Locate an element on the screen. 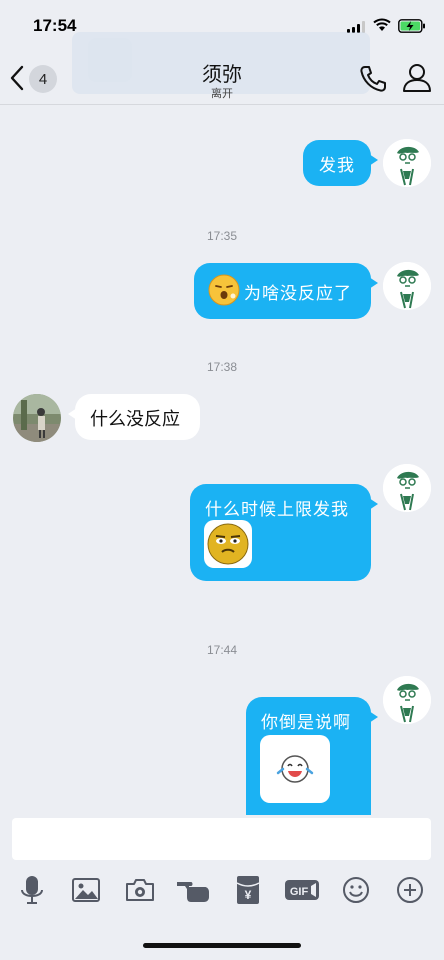  red-packet-icon: ¥ is located at coordinates (248, 890).